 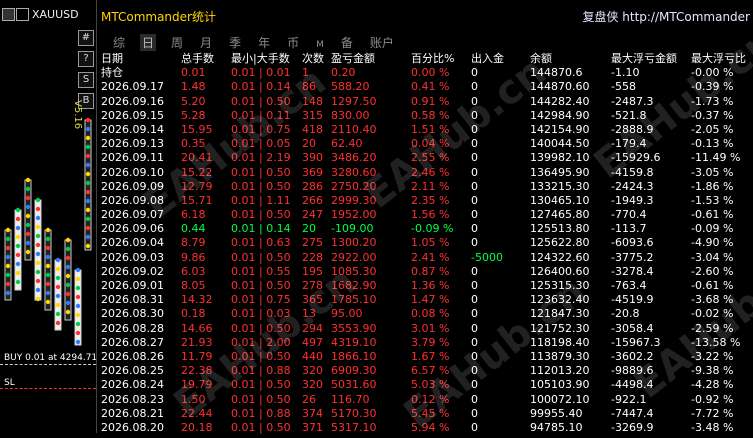 What do you see at coordinates (354, 257) in the screenshot?
I see `table-cell: 2922.00` at bounding box center [354, 257].